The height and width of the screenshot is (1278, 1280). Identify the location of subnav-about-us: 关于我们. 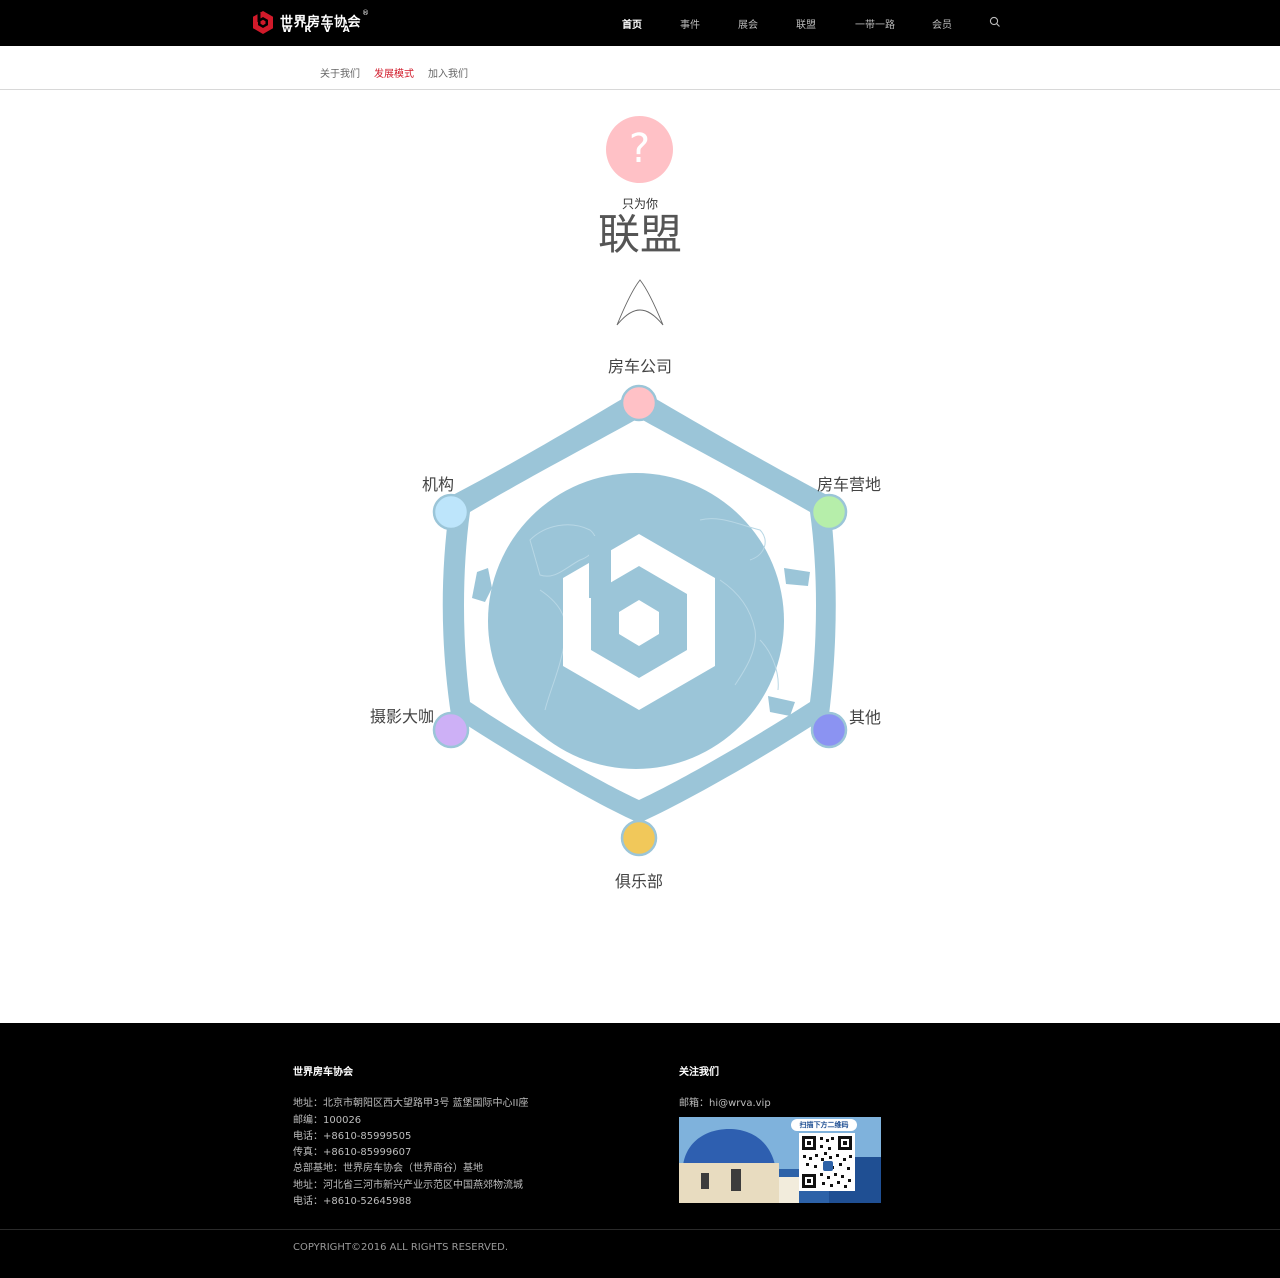
(340, 72).